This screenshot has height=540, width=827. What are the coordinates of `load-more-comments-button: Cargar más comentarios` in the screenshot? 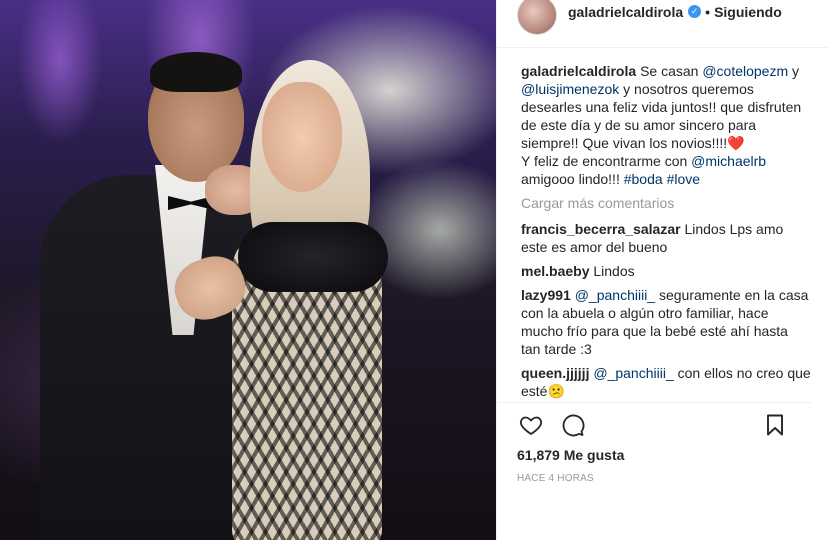 It's located at (666, 203).